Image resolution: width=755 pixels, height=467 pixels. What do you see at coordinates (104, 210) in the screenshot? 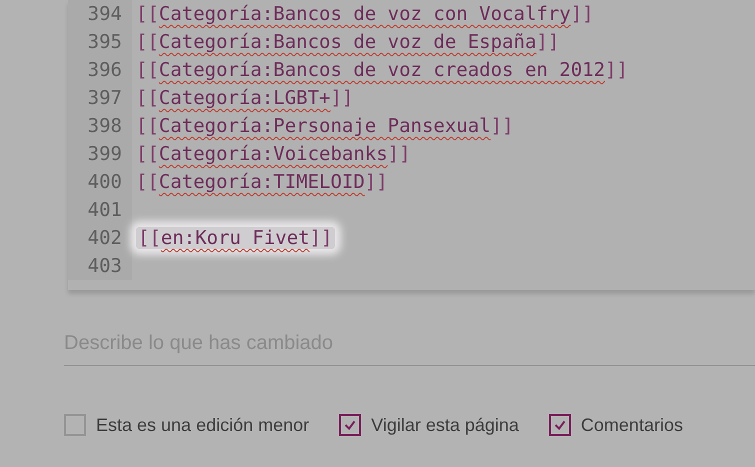
I see `line-number: 401` at bounding box center [104, 210].